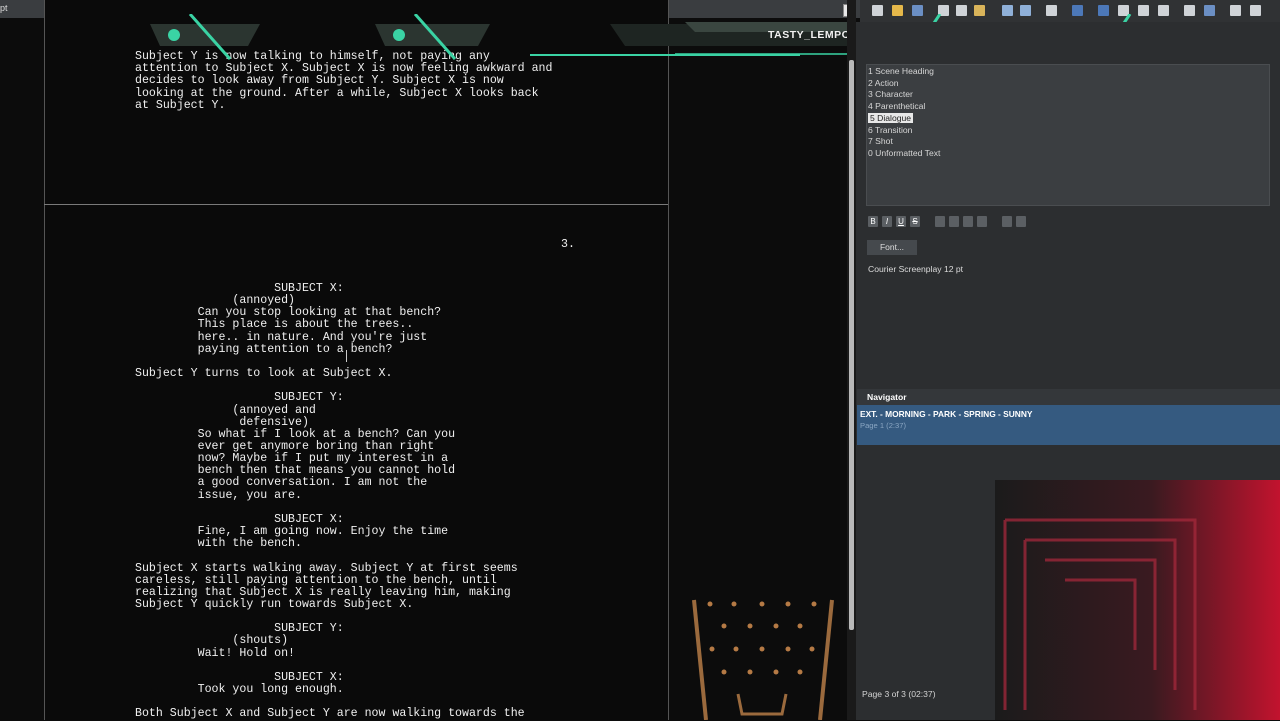 This screenshot has width=1280, height=721. Describe the element at coordinates (264, 349) in the screenshot. I see `script-line: paying attention to a bench?` at that location.